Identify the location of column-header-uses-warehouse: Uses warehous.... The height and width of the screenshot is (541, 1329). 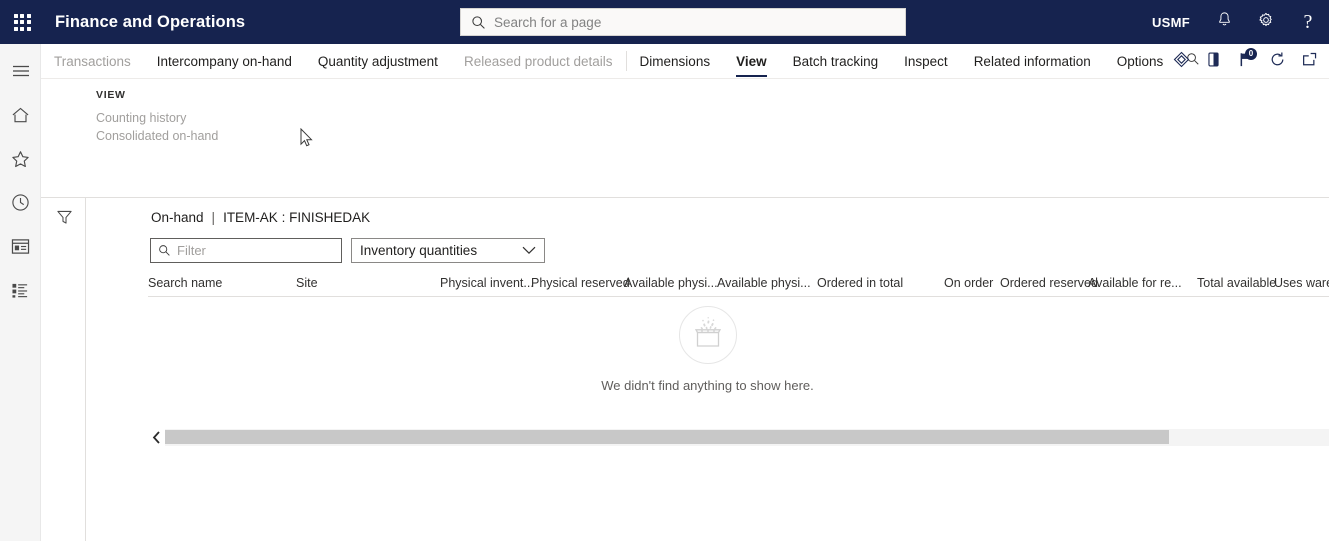
(1301, 283).